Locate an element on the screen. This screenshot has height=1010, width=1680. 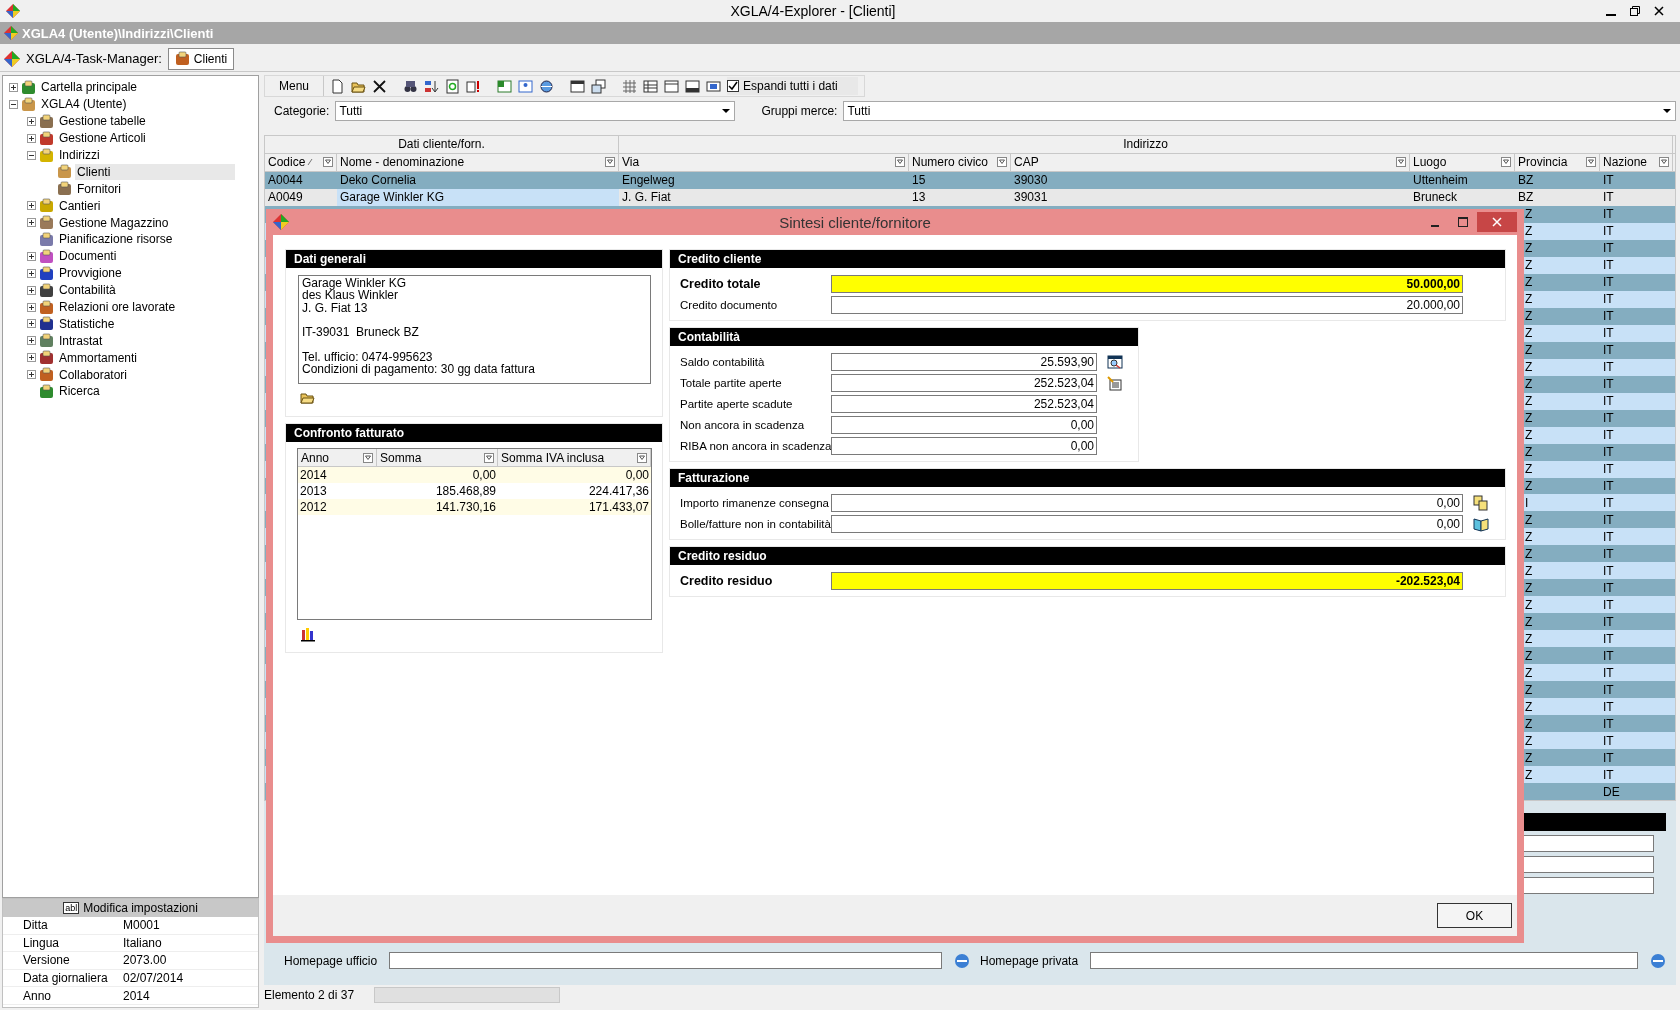
column-header: Provincia is located at coordinates (1557, 162).